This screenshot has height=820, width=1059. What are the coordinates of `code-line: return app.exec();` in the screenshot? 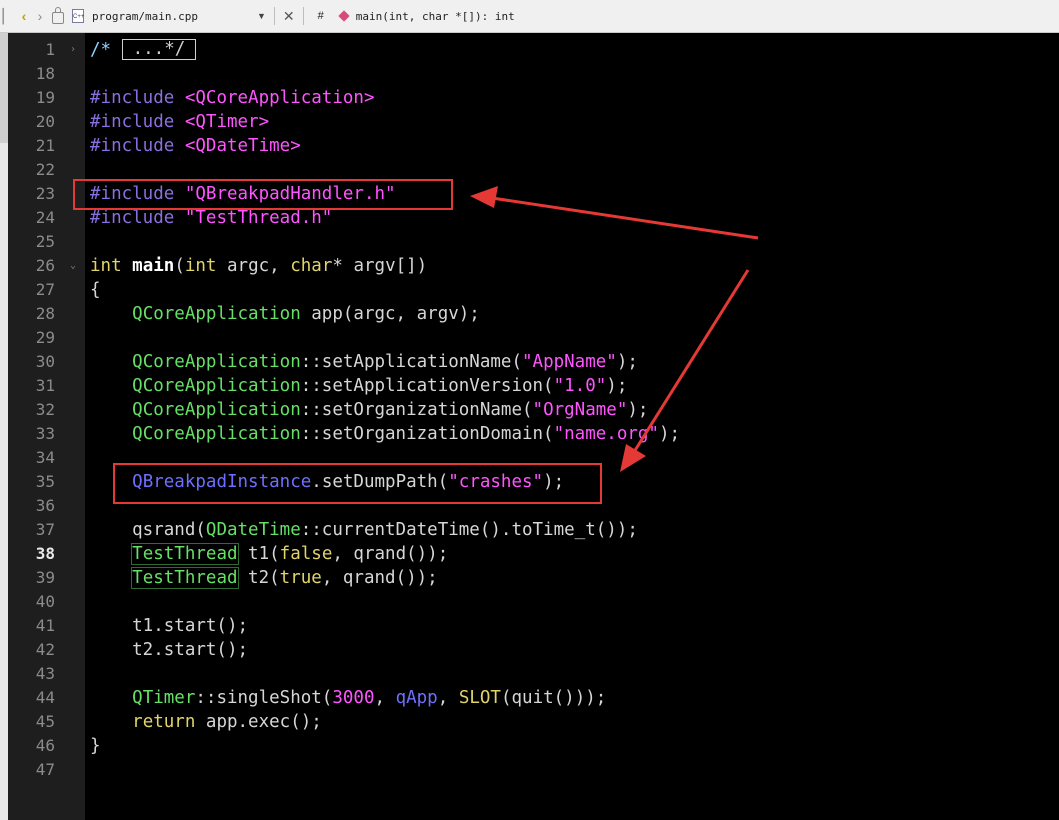 It's located at (385, 722).